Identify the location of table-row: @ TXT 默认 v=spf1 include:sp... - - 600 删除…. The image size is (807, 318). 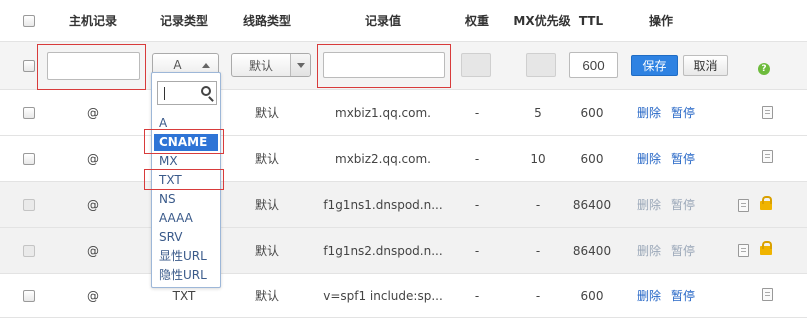
(403, 296).